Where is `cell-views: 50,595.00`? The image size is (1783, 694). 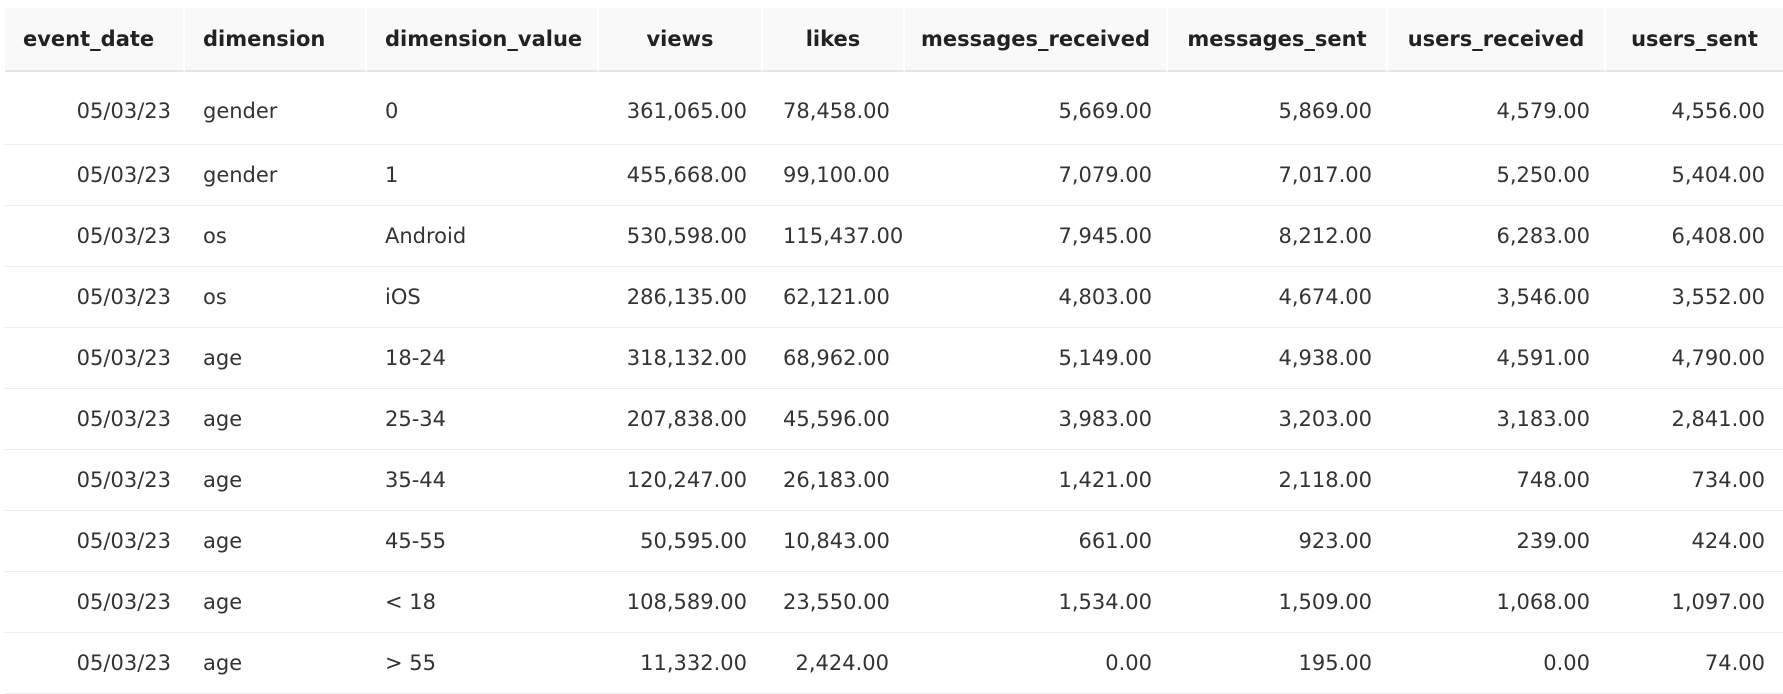 cell-views: 50,595.00 is located at coordinates (681, 541).